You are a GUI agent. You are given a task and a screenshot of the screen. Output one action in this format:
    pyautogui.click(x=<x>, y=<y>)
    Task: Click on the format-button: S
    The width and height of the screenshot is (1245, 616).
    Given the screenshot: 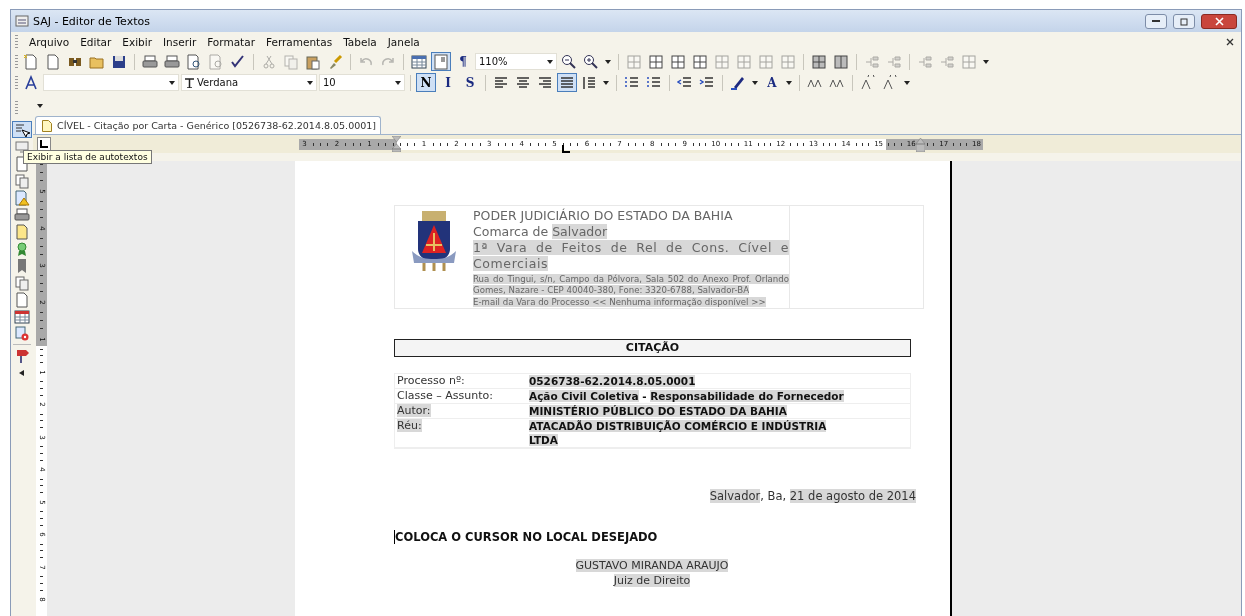 What is the action you would take?
    pyautogui.click(x=470, y=82)
    